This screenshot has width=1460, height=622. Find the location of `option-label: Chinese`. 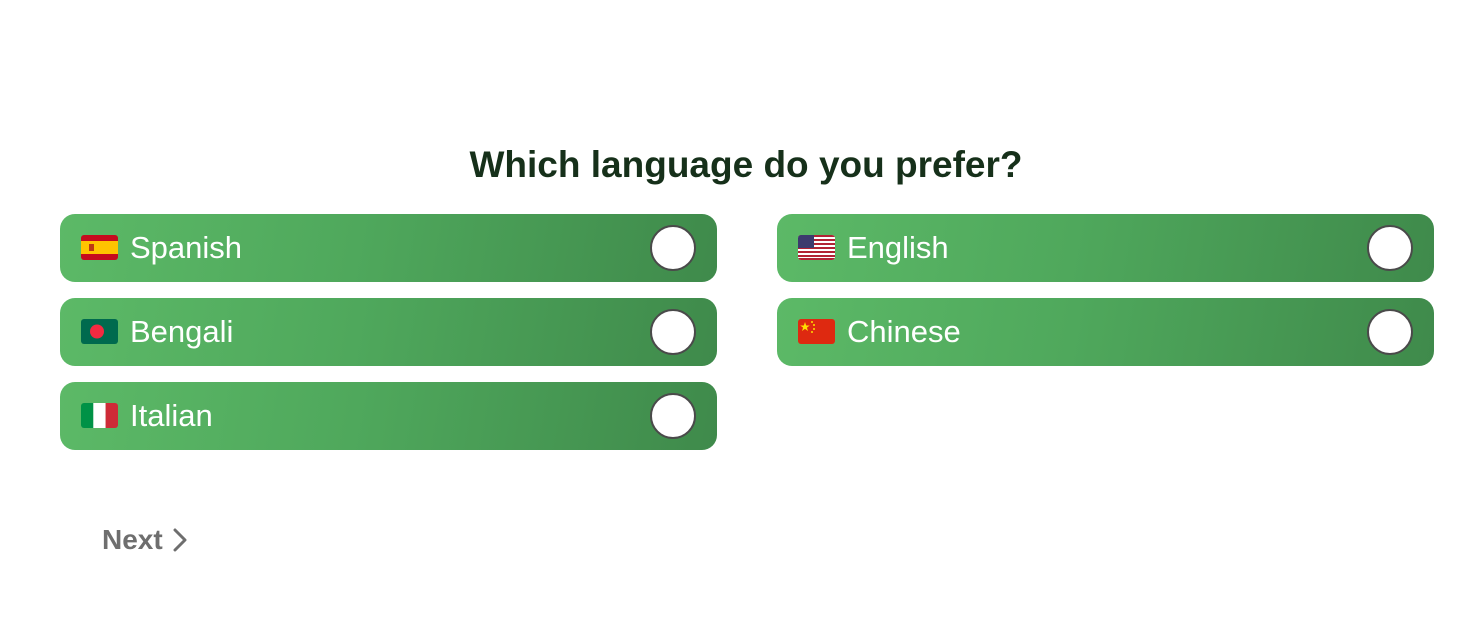

option-label: Chinese is located at coordinates (904, 331).